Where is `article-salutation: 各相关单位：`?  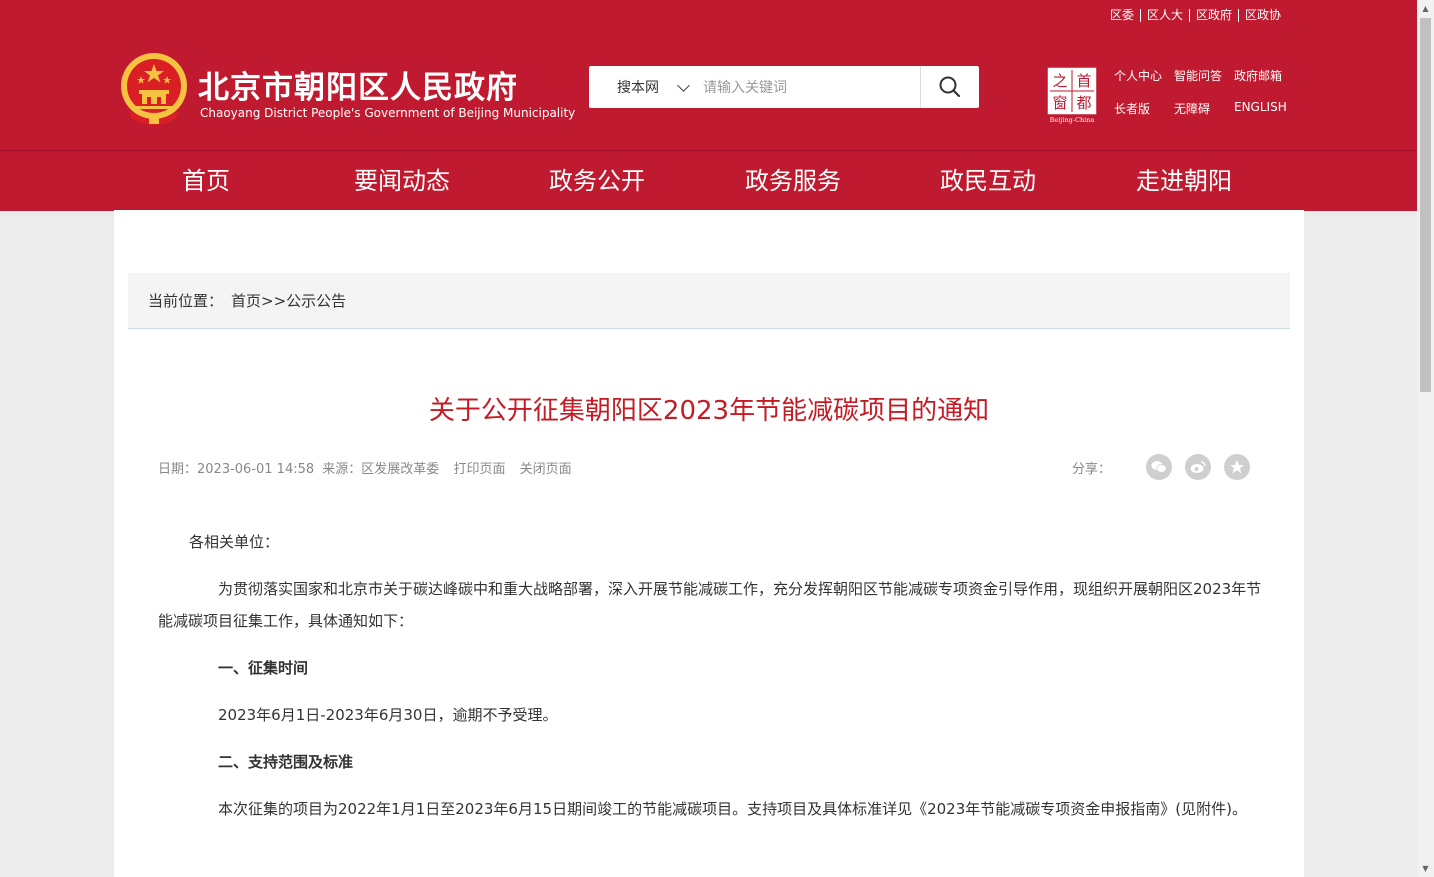
article-salutation: 各相关单位： is located at coordinates (234, 542).